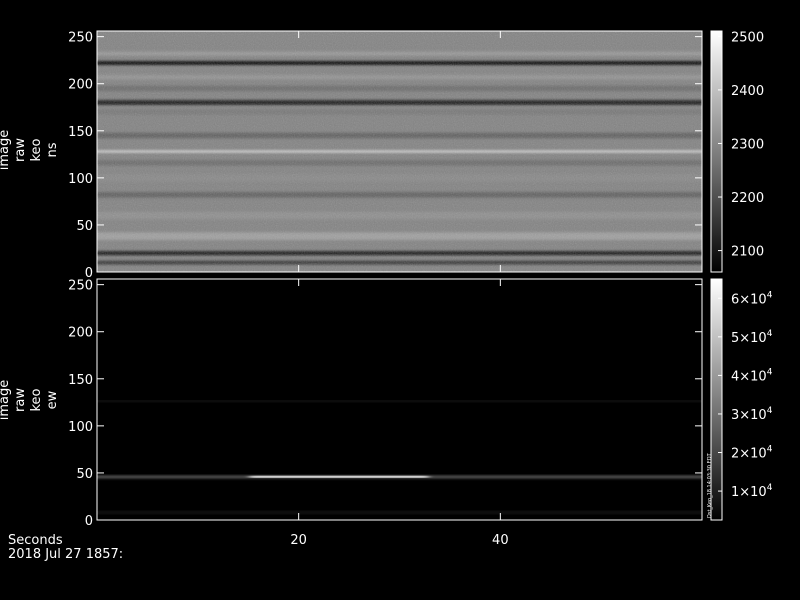 This screenshot has height=600, width=800. I want to click on top-colorbar-ticks: 2100 2200 2300 2400 2500, so click(741, 145).